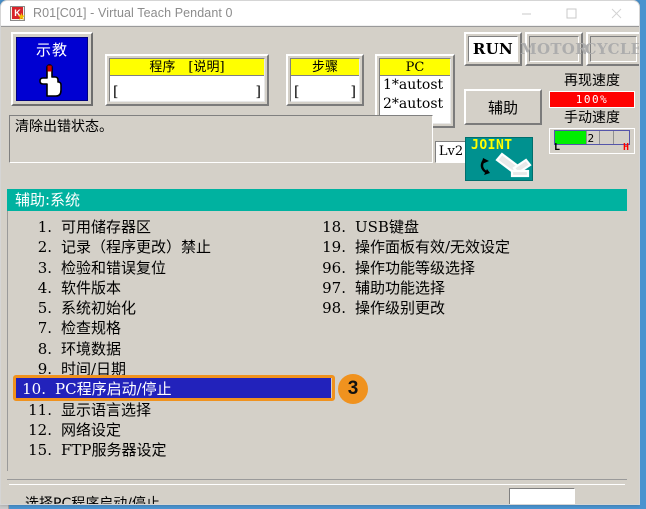  What do you see at coordinates (91, 429) in the screenshot?
I see `menu-item-label: 网络设定` at bounding box center [91, 429].